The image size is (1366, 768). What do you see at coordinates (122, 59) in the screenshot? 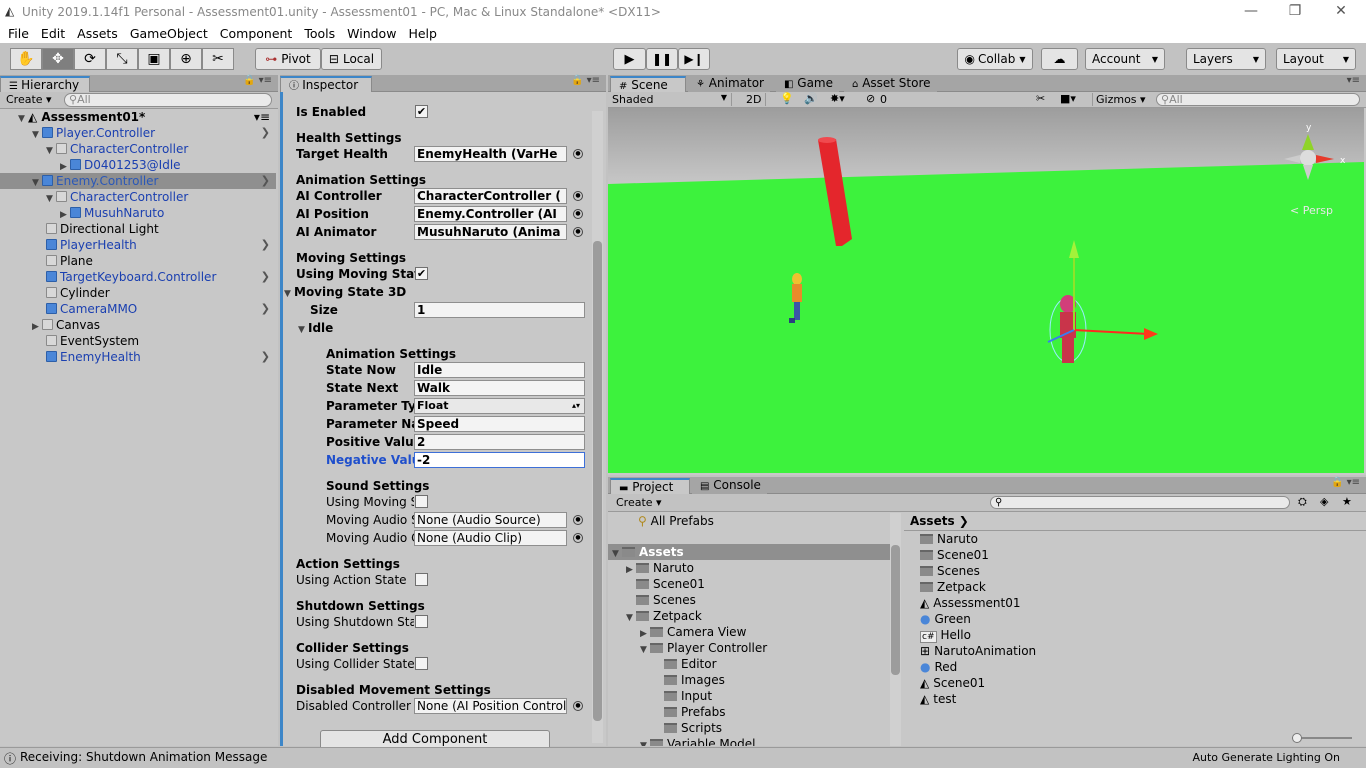
I see `scale-tool-icon: ⤡` at bounding box center [122, 59].